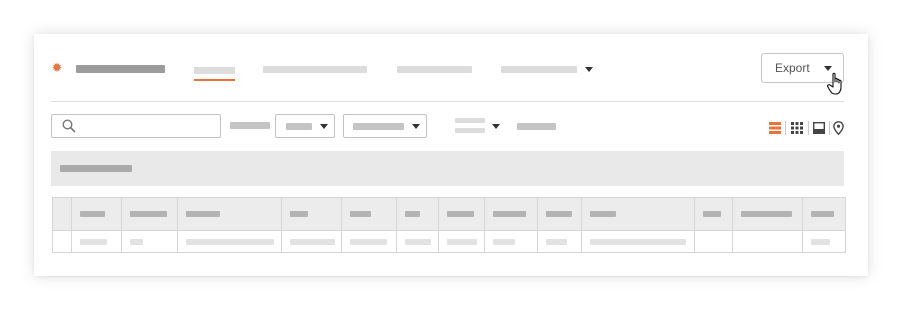 The width and height of the screenshot is (900, 309). Describe the element at coordinates (496, 126) in the screenshot. I see `sort-dropdown-caret-icon` at that location.